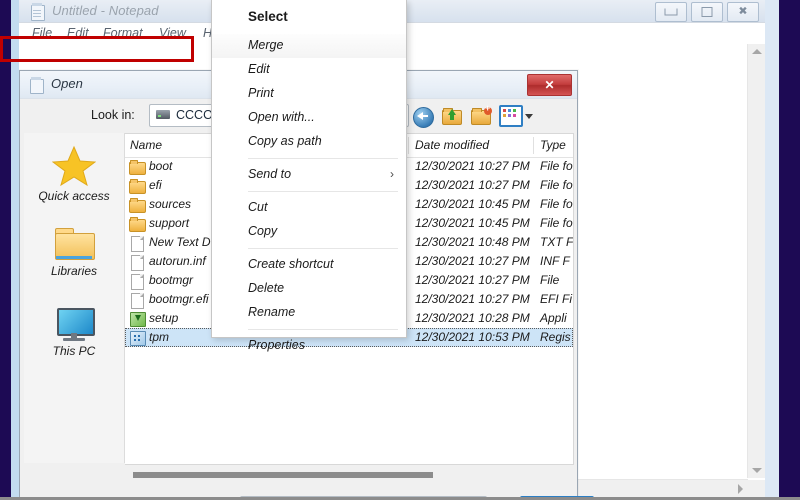 The height and width of the screenshot is (500, 800). What do you see at coordinates (137, 319) in the screenshot?
I see `setup-icon` at bounding box center [137, 319].